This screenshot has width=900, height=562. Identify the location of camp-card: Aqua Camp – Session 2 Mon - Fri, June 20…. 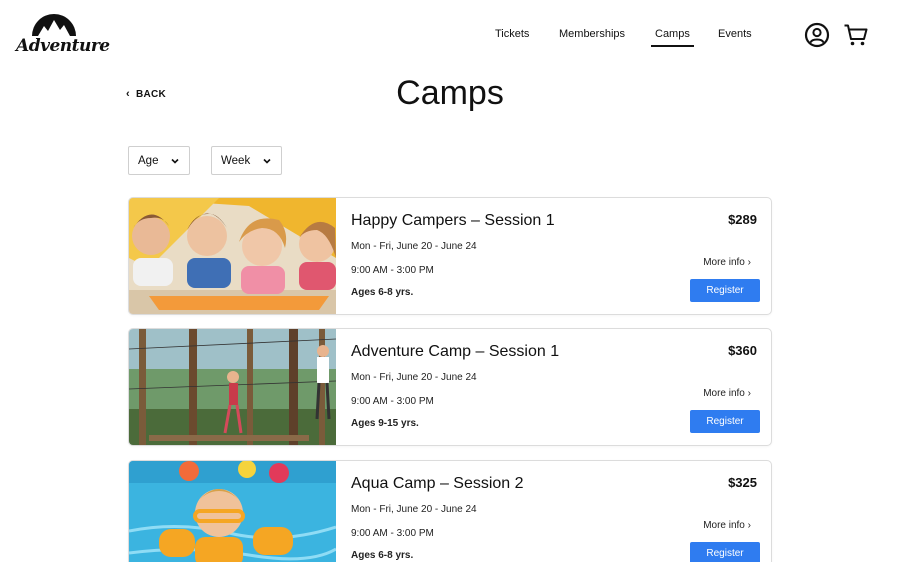
(450, 511).